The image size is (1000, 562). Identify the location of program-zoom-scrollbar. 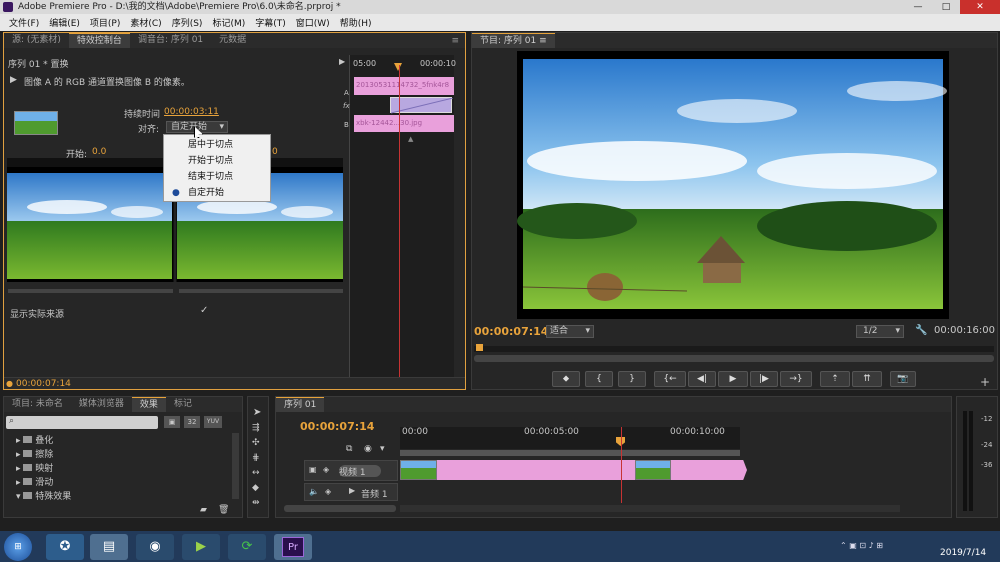
(734, 358).